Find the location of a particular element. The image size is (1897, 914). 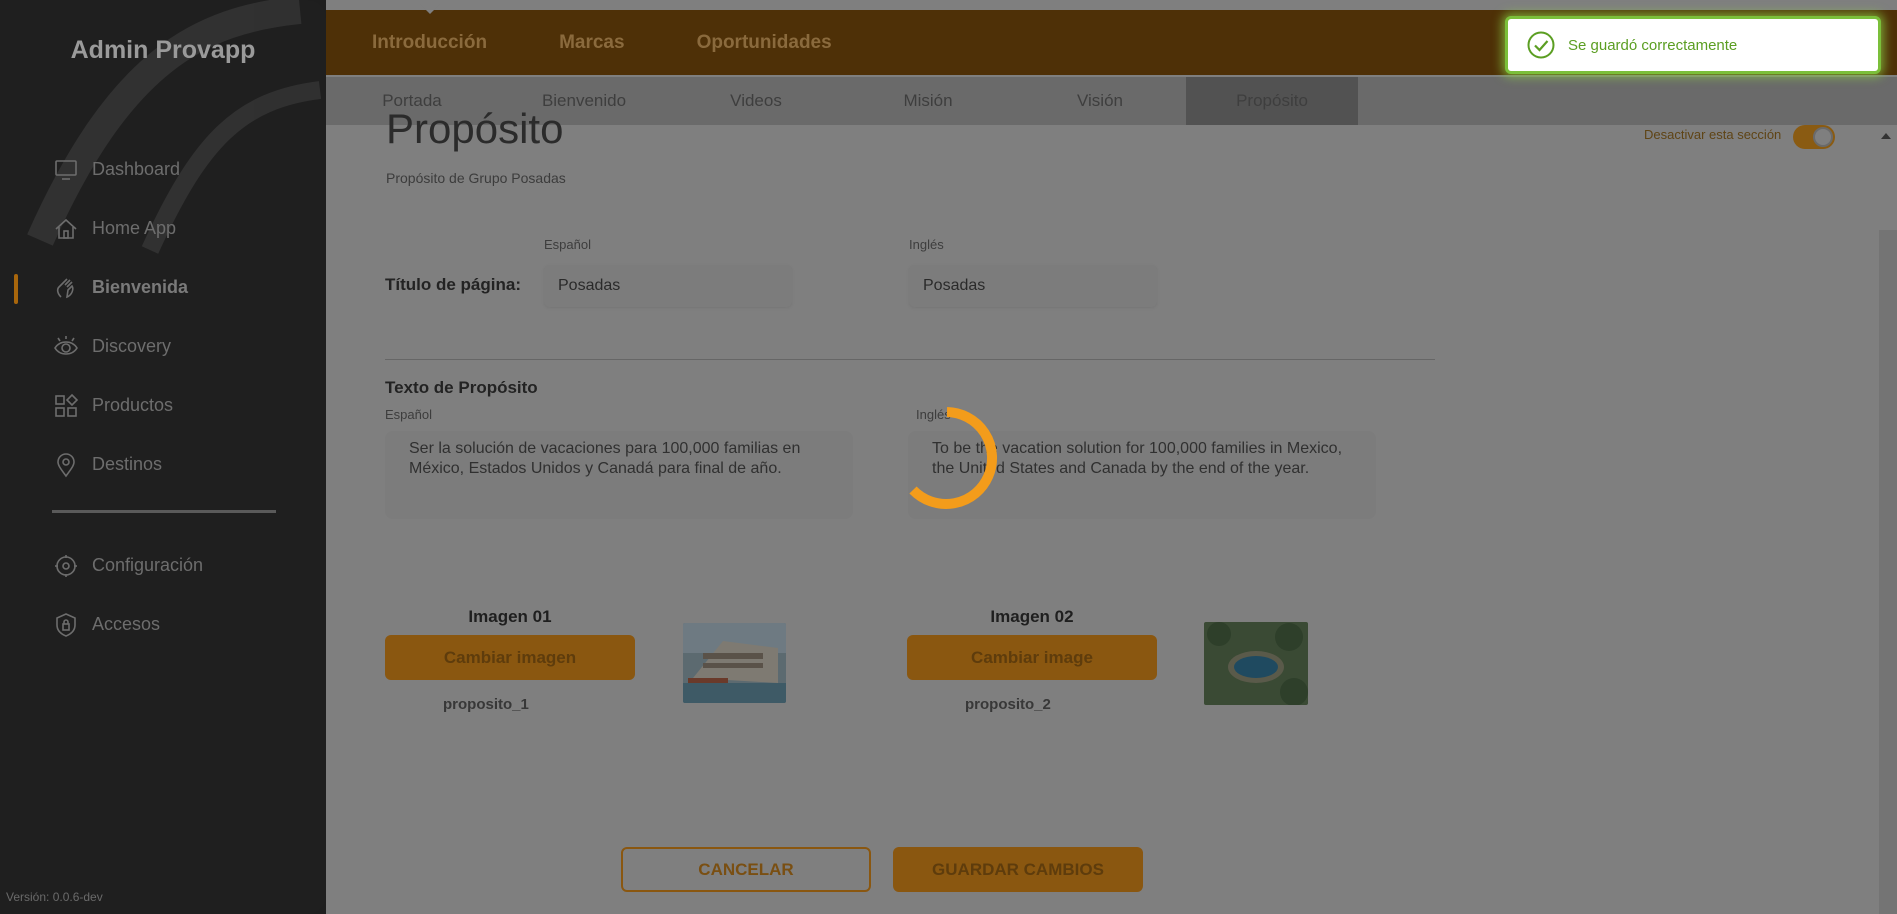

sidebar-item-configuracion: Configuración is located at coordinates (163, 565).